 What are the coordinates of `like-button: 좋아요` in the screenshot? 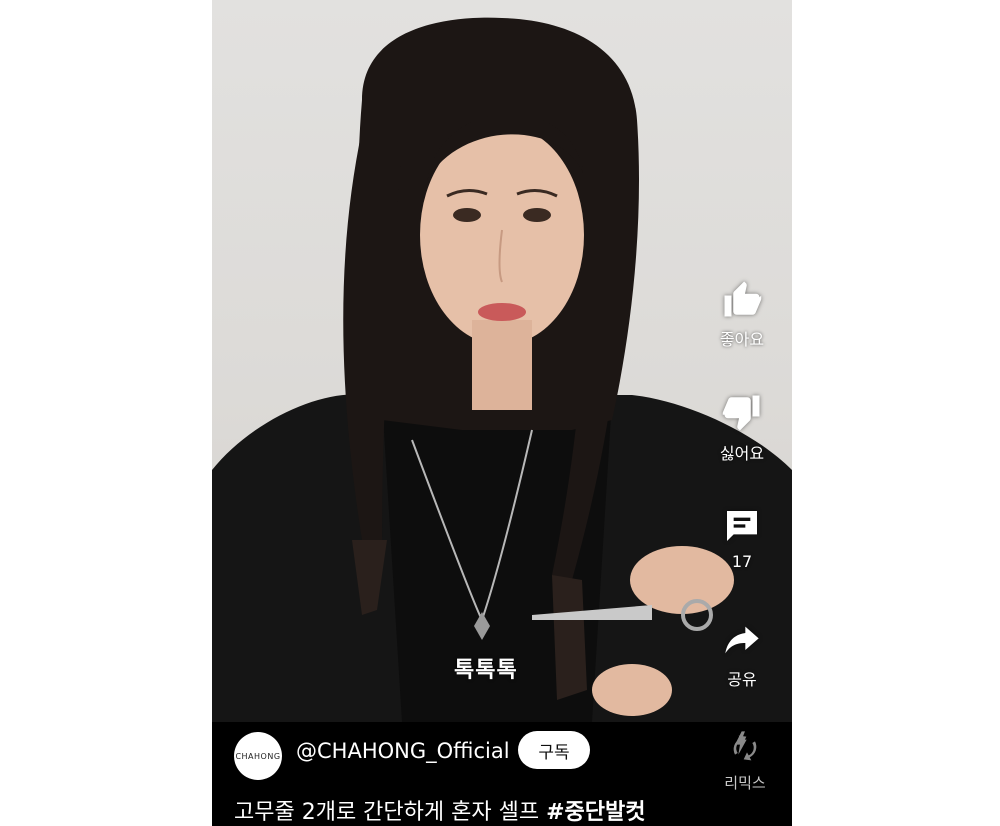 It's located at (742, 314).